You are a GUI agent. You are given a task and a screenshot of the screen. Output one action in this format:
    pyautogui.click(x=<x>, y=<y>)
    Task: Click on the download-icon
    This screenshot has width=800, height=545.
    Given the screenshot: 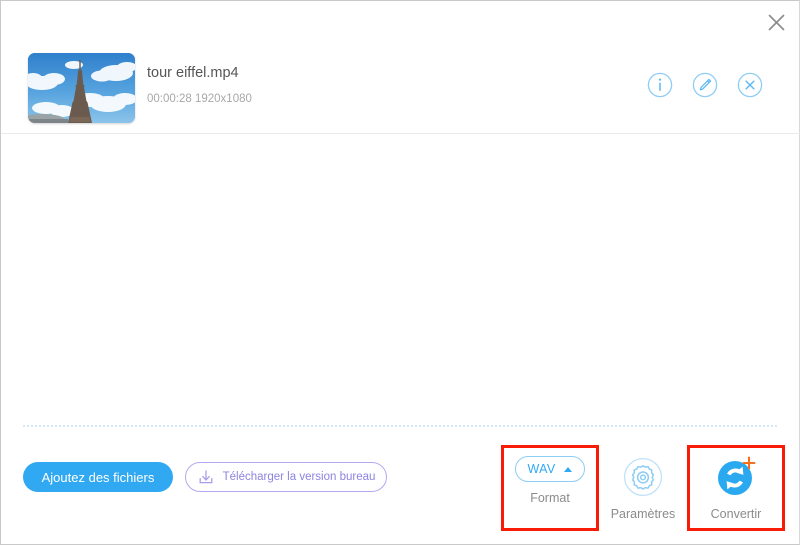 What is the action you would take?
    pyautogui.click(x=206, y=477)
    